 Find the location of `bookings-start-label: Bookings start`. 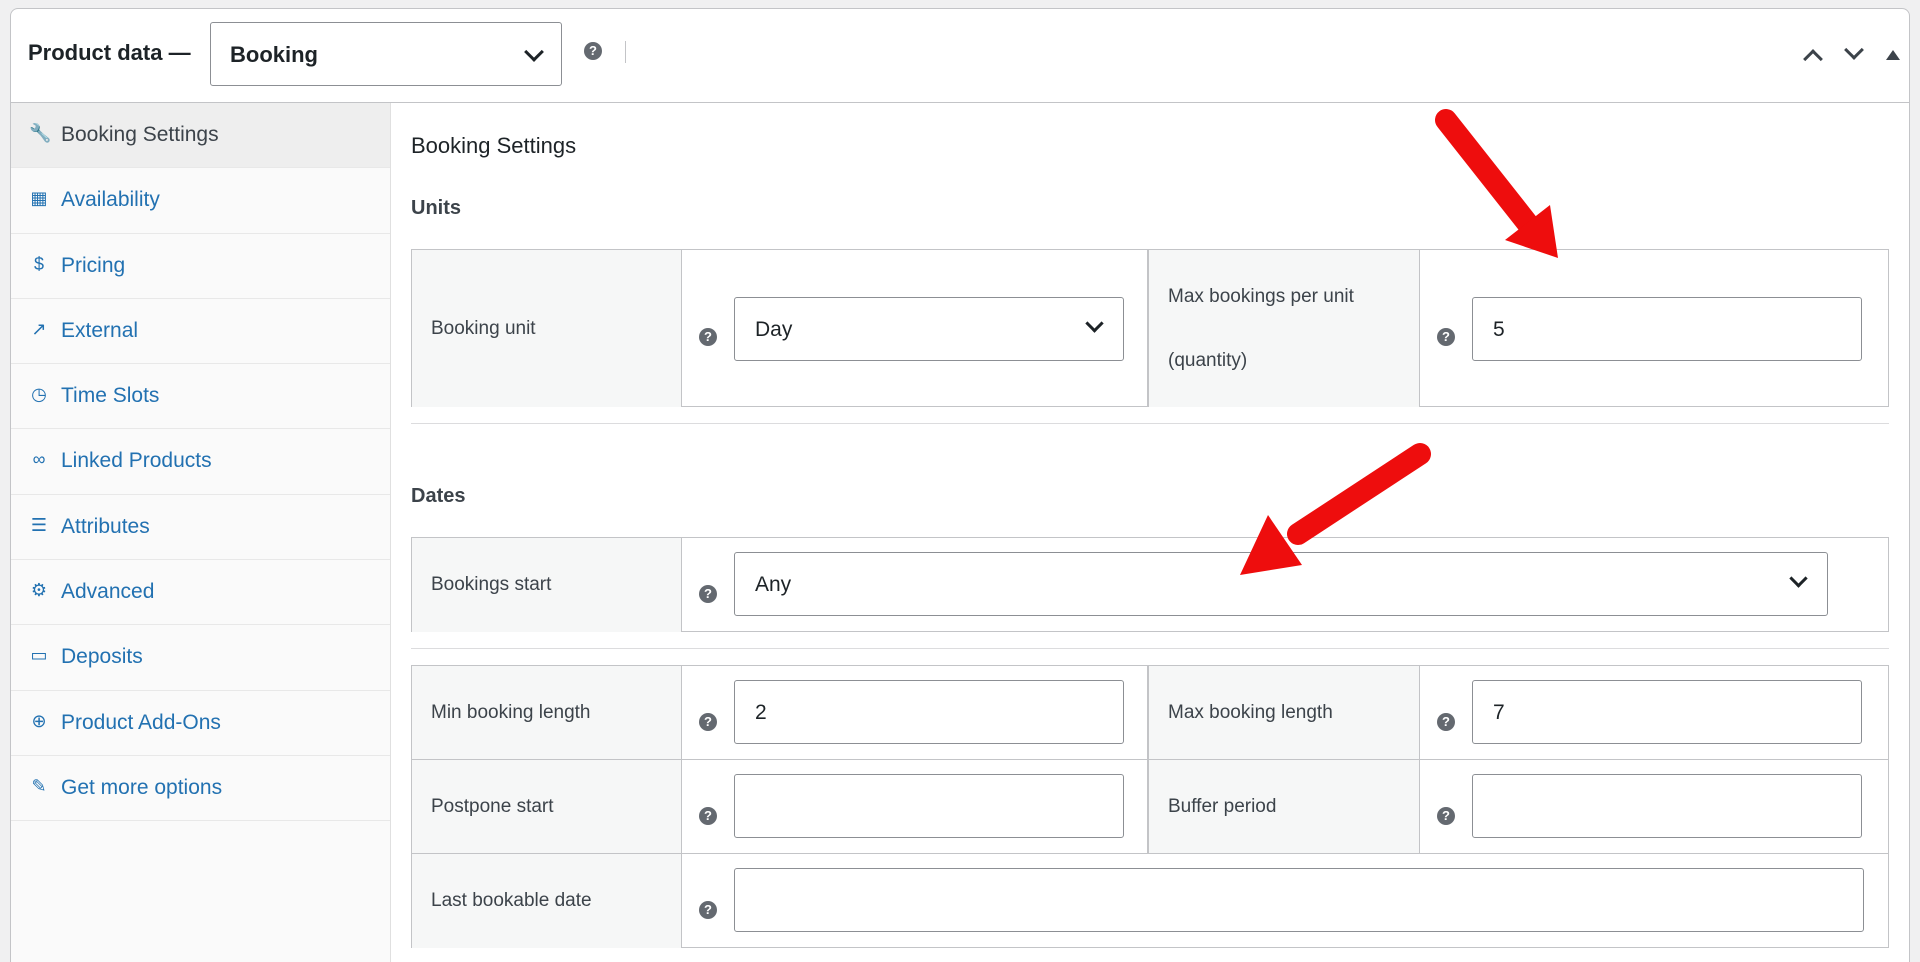

bookings-start-label: Bookings start is located at coordinates (491, 584).